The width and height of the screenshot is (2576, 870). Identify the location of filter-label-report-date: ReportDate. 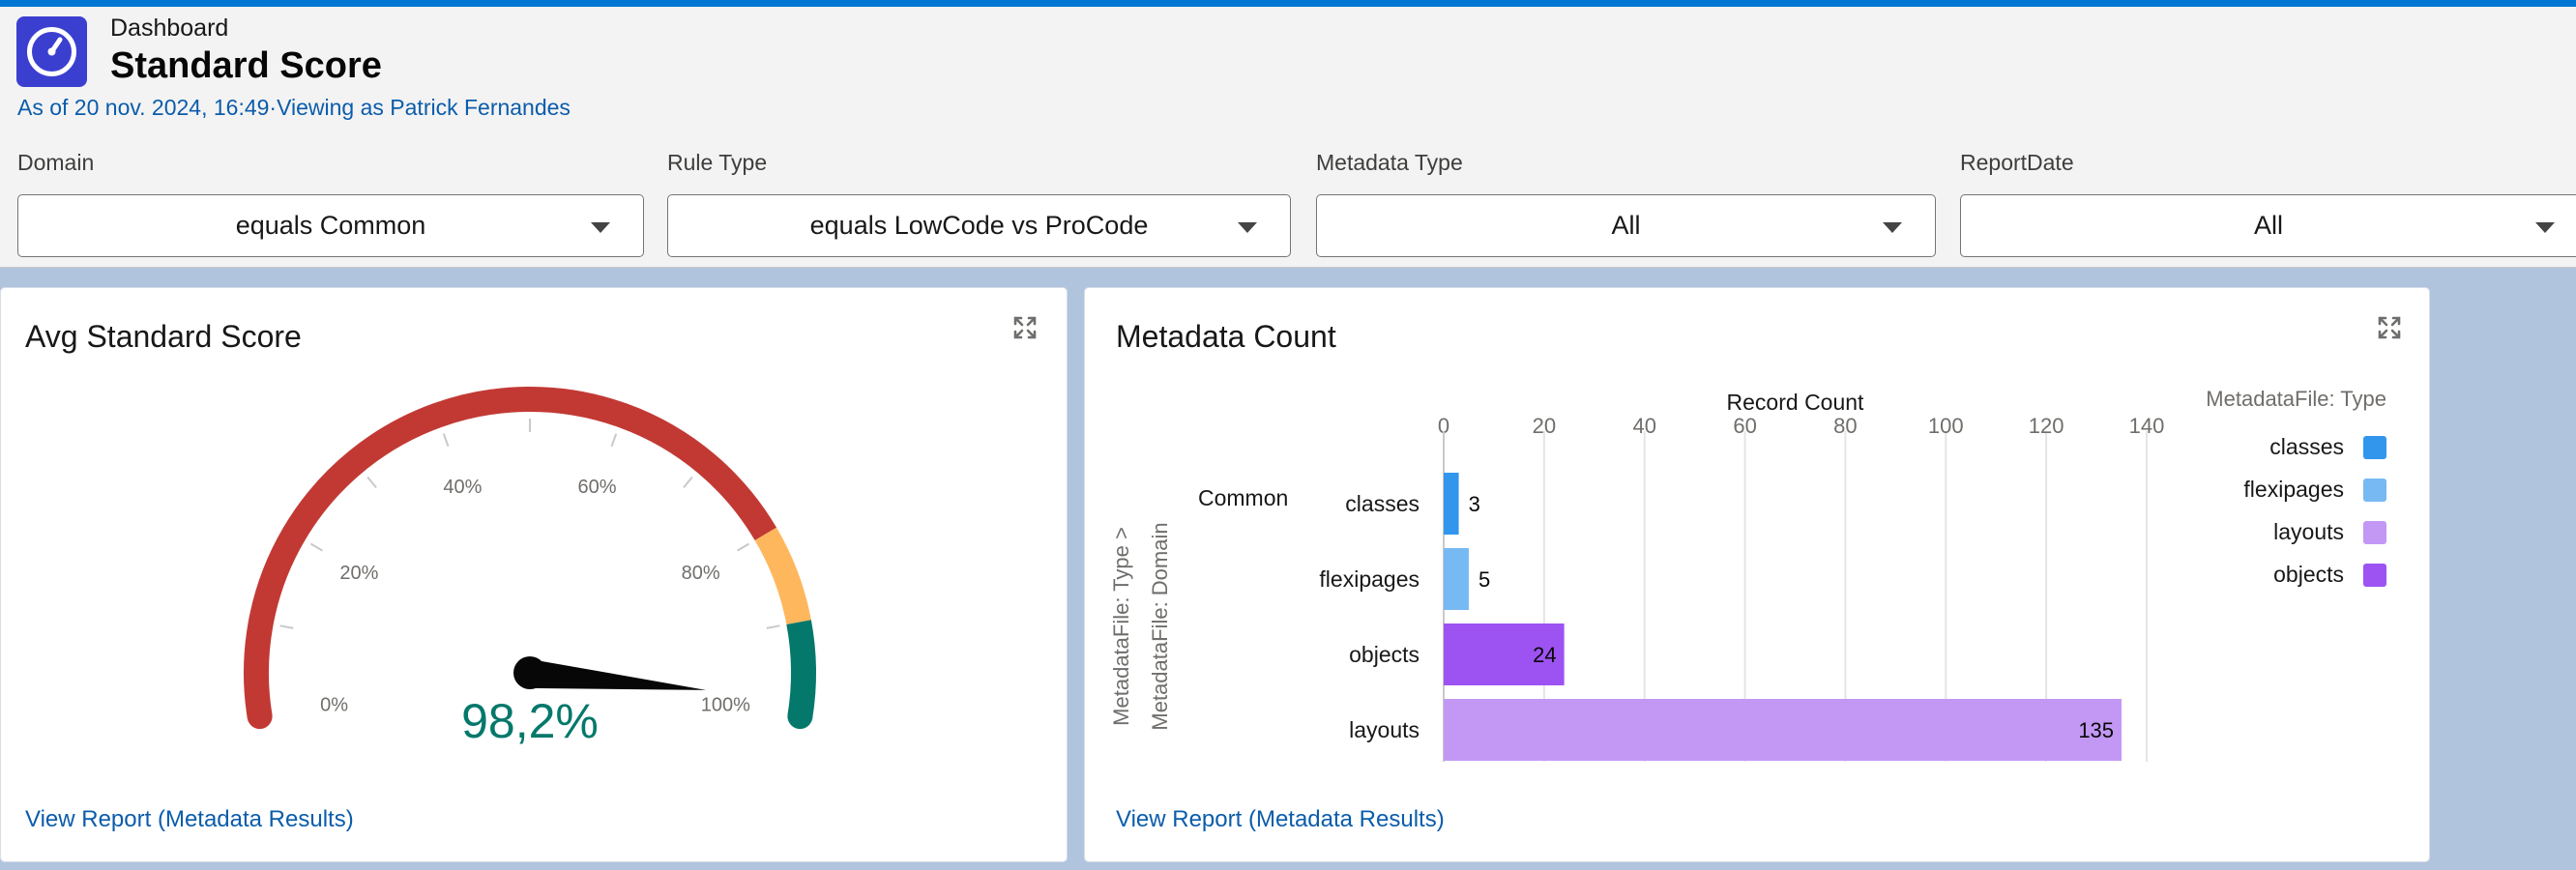
(2017, 163).